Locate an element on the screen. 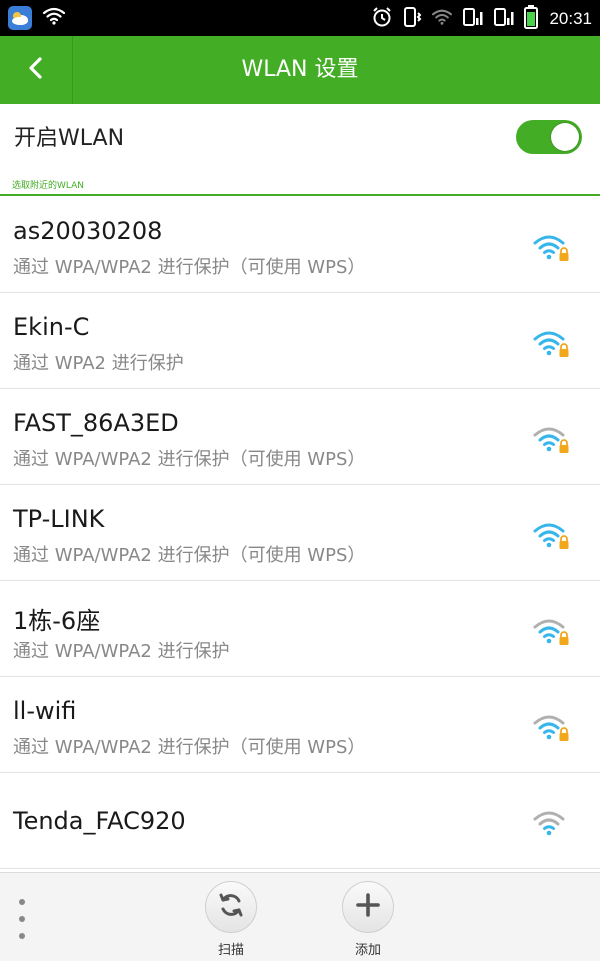  section-header-text: 选取附近的WLAN is located at coordinates (48, 186).